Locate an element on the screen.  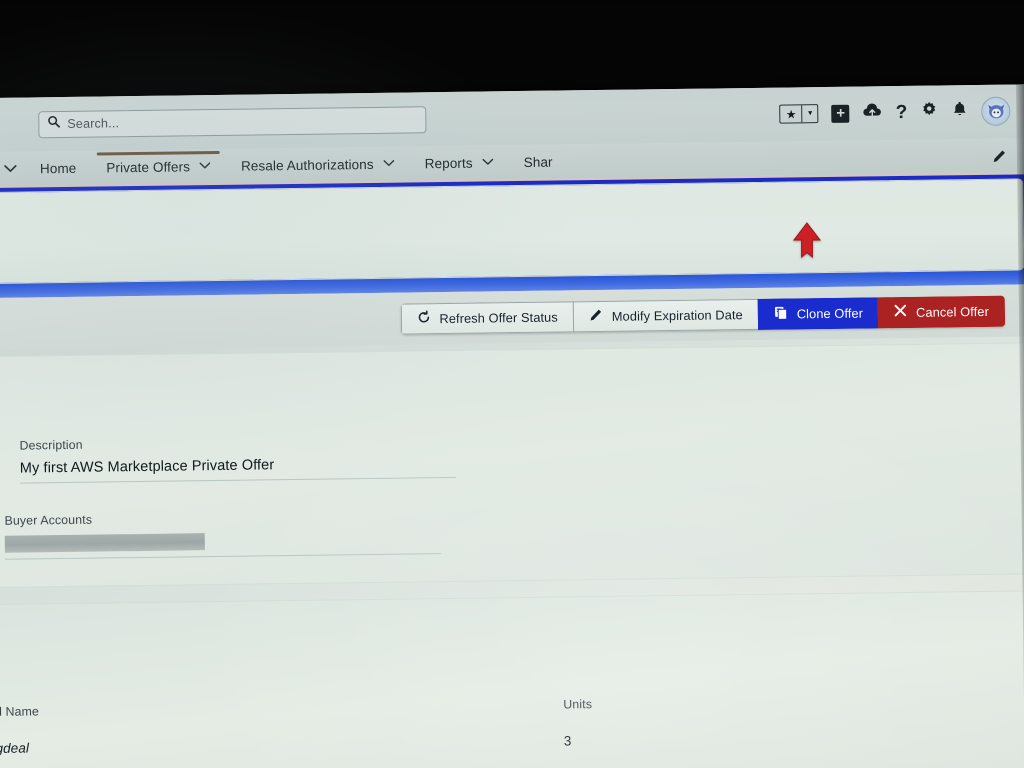
button-label: Refresh Offer Status is located at coordinates (498, 317).